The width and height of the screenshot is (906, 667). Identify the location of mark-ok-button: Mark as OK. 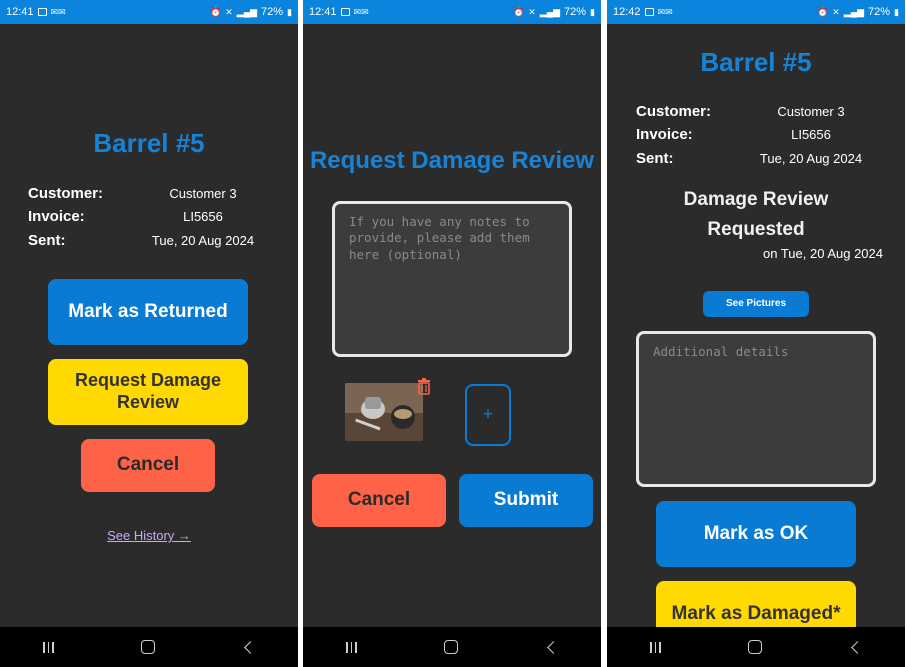
(756, 534).